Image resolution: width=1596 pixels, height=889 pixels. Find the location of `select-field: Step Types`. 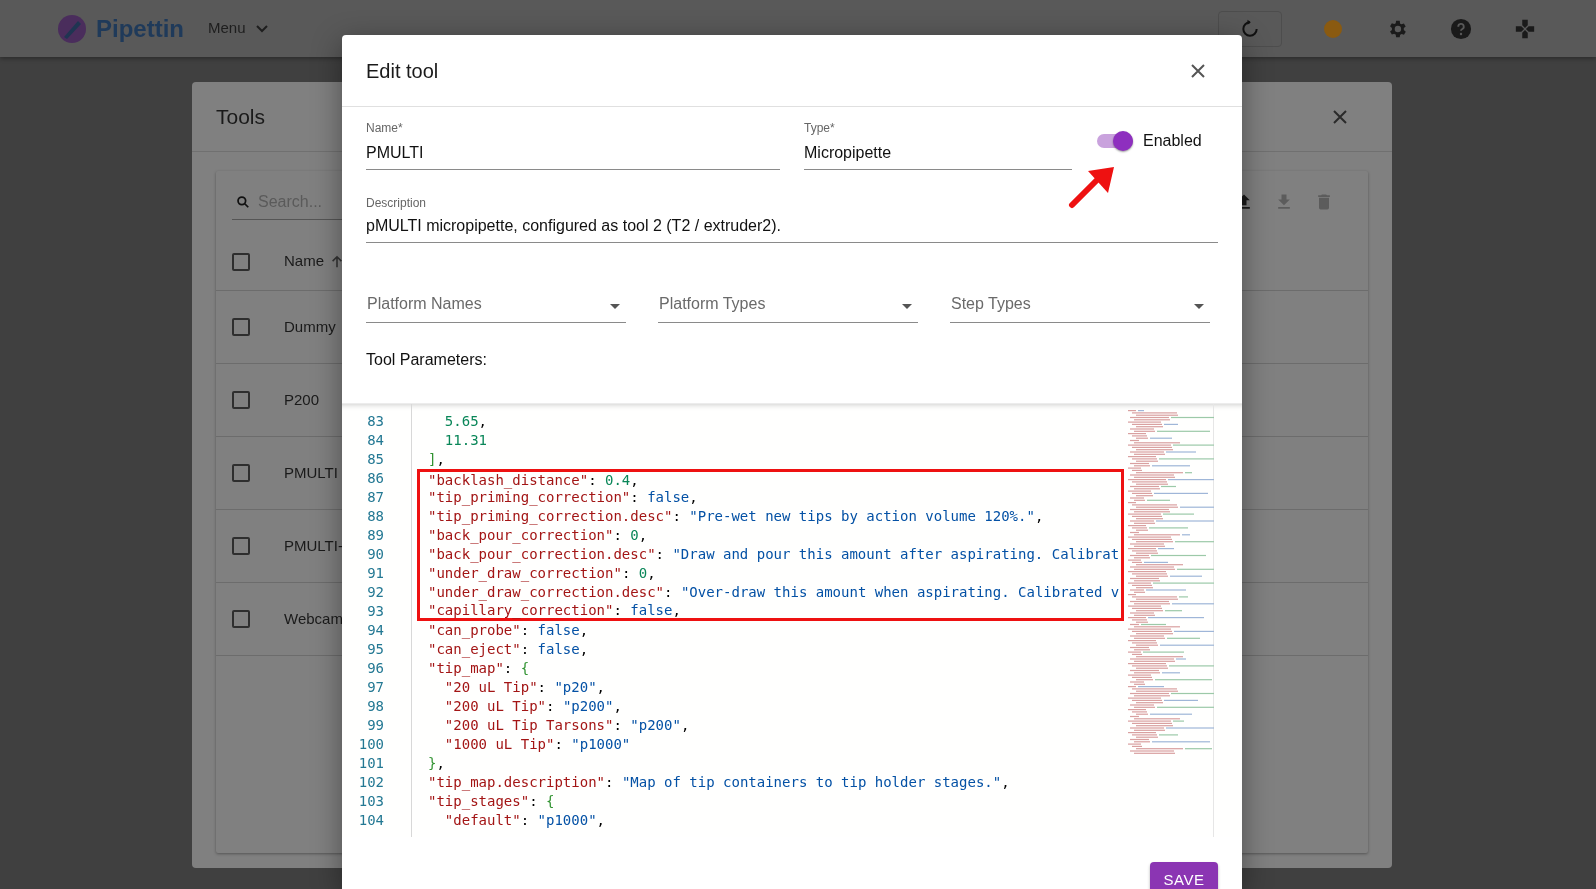

select-field: Step Types is located at coordinates (1080, 306).